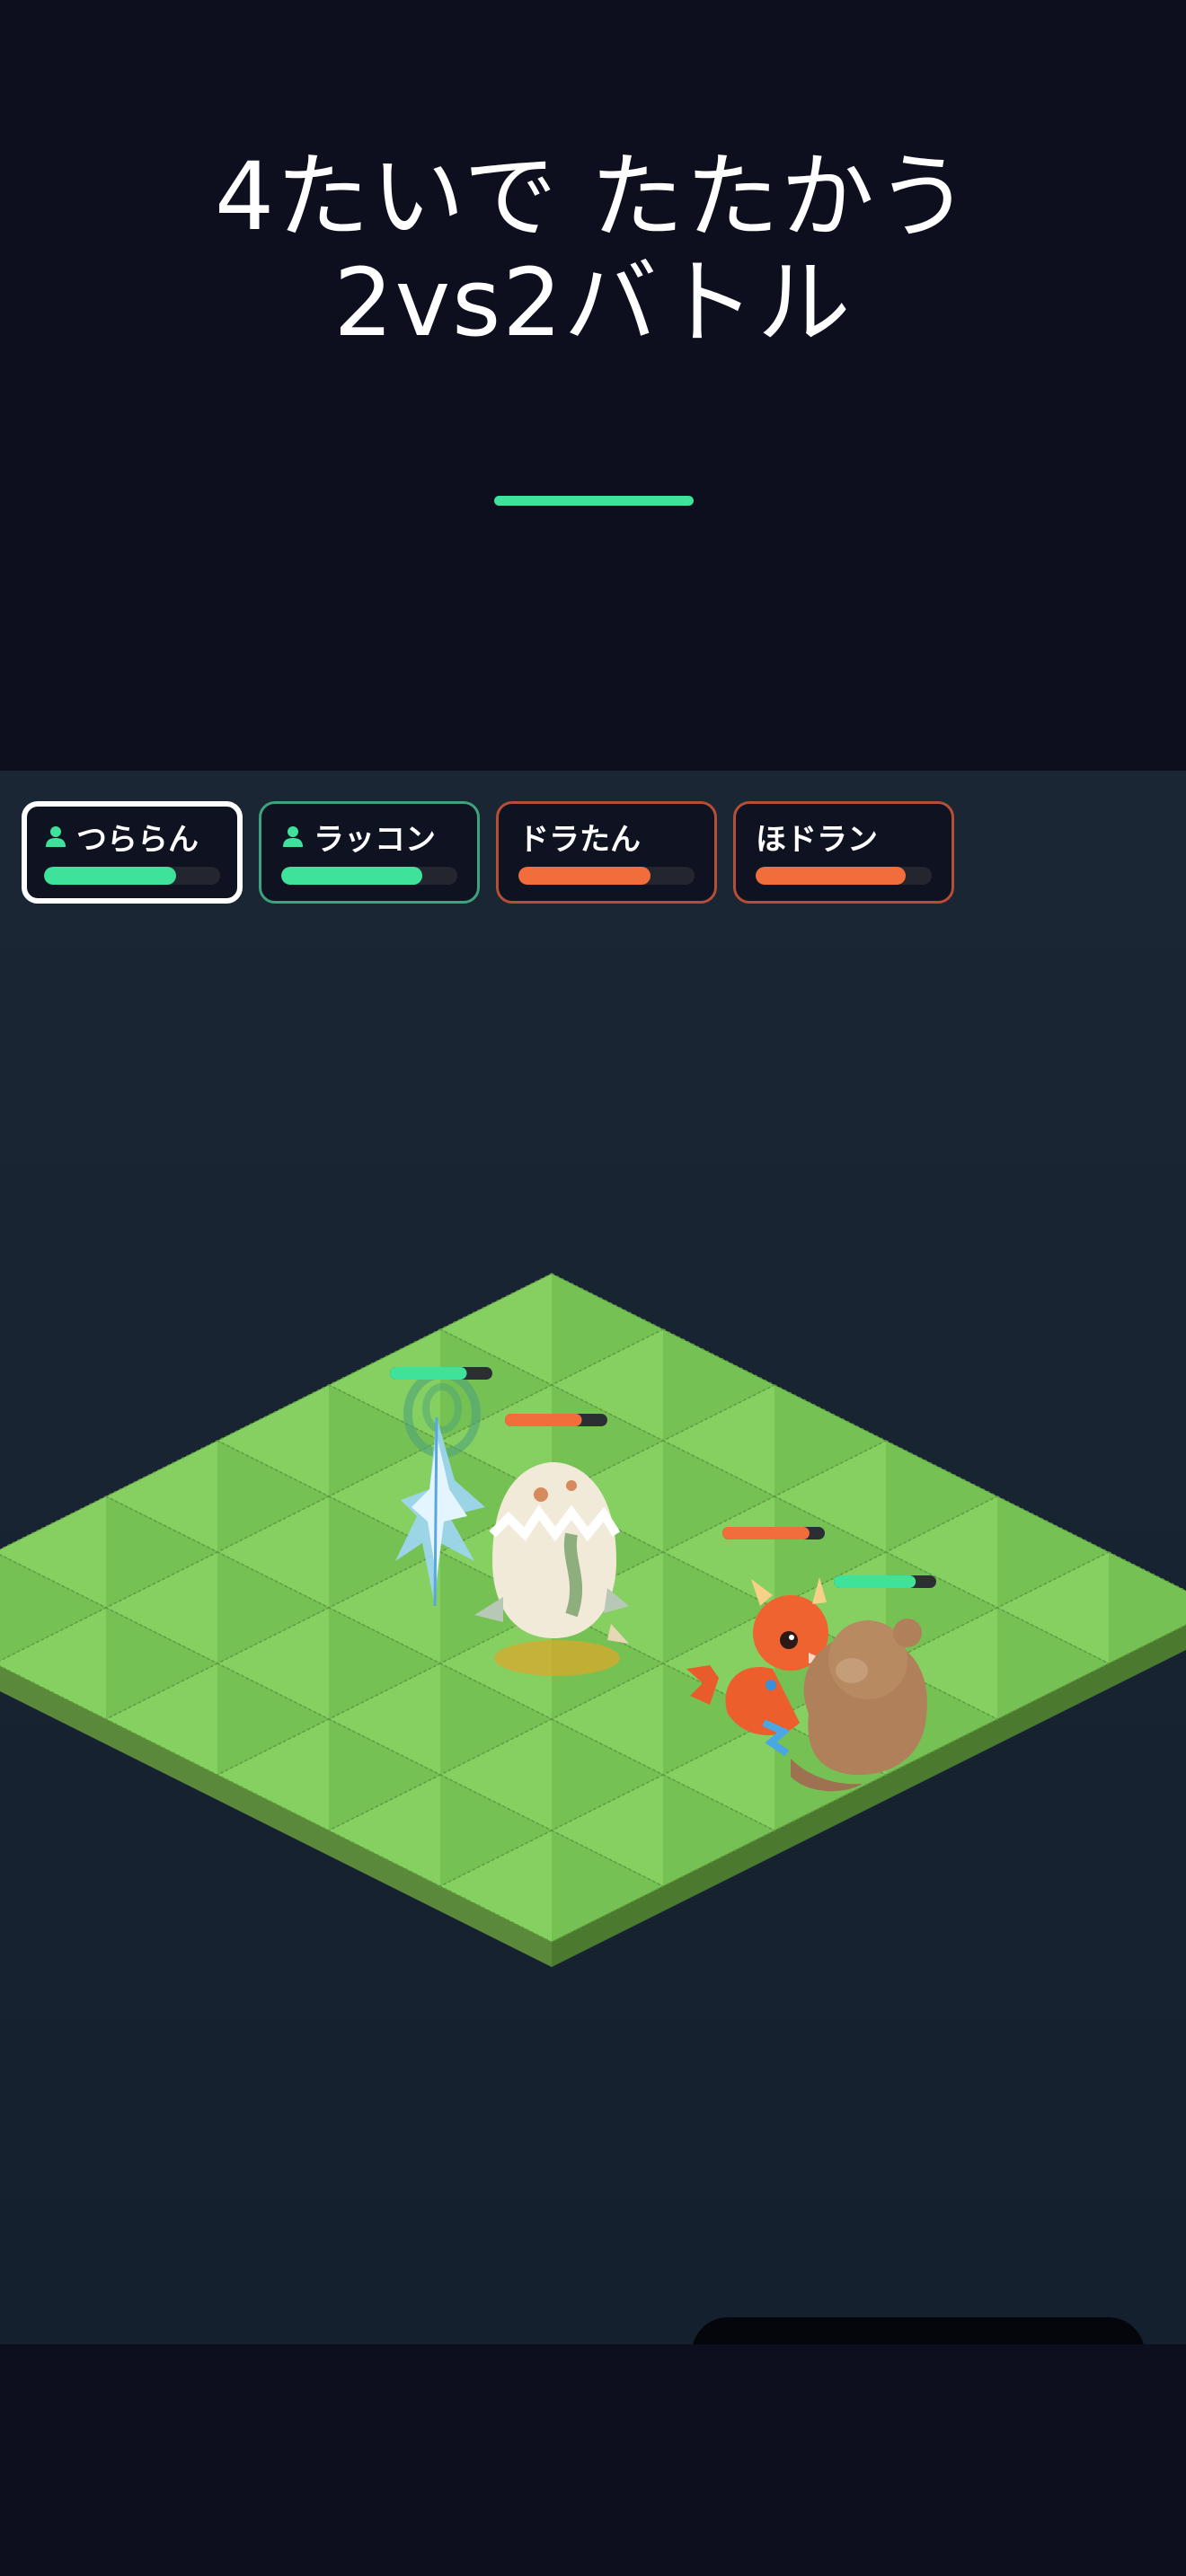 Image resolution: width=1186 pixels, height=2576 pixels. Describe the element at coordinates (593, 196) in the screenshot. I see `headline-line-1: 4たいで たたかう` at that location.